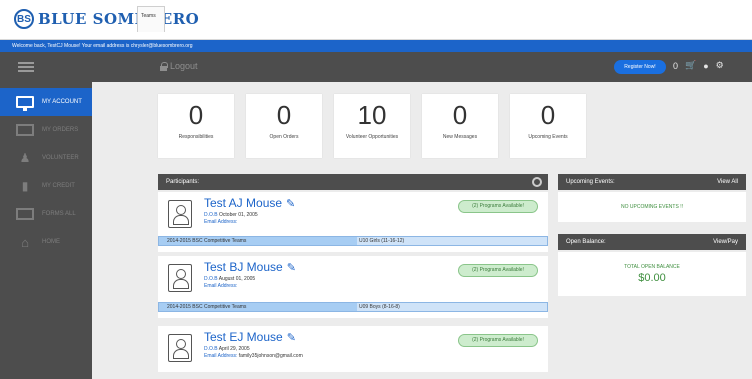 This screenshot has width=752, height=379. I want to click on stat-label: New Messages, so click(460, 137).